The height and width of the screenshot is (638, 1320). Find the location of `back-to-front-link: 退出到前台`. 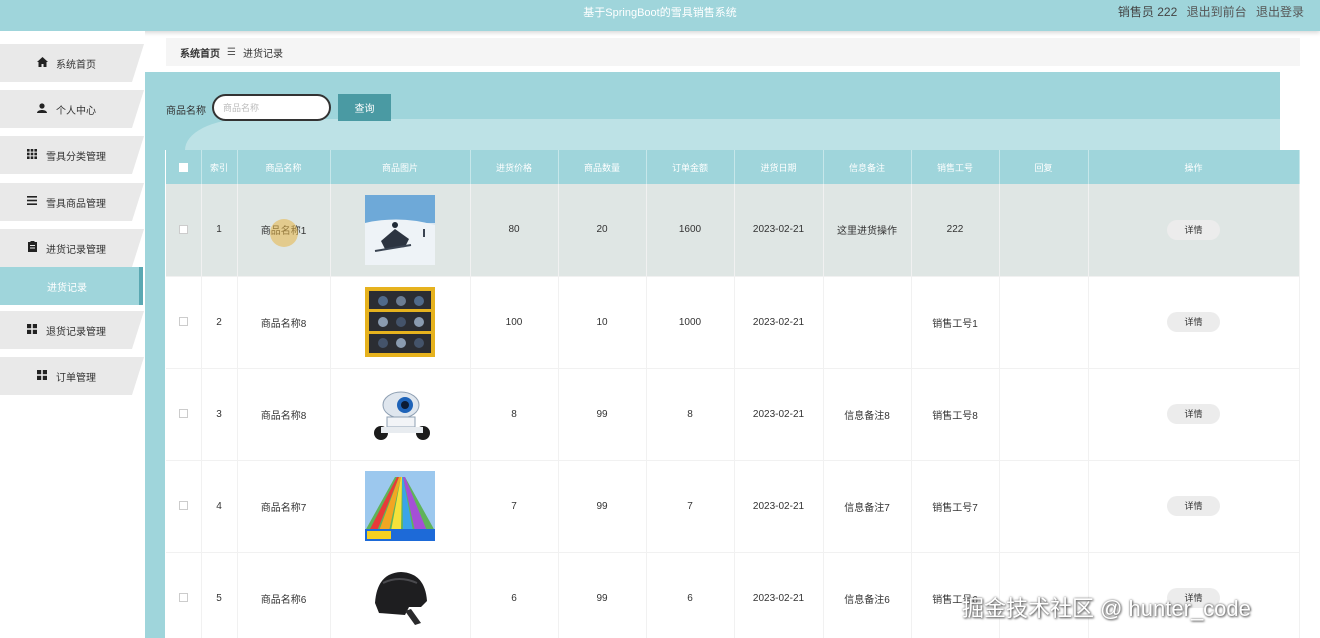

back-to-front-link: 退出到前台 is located at coordinates (1217, 12).